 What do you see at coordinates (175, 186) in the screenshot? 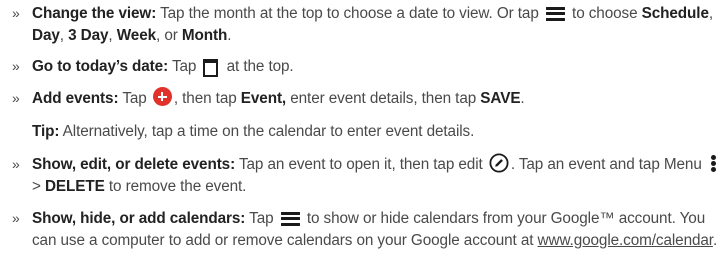
I see `edit-events-text-4: to remove the event.` at bounding box center [175, 186].